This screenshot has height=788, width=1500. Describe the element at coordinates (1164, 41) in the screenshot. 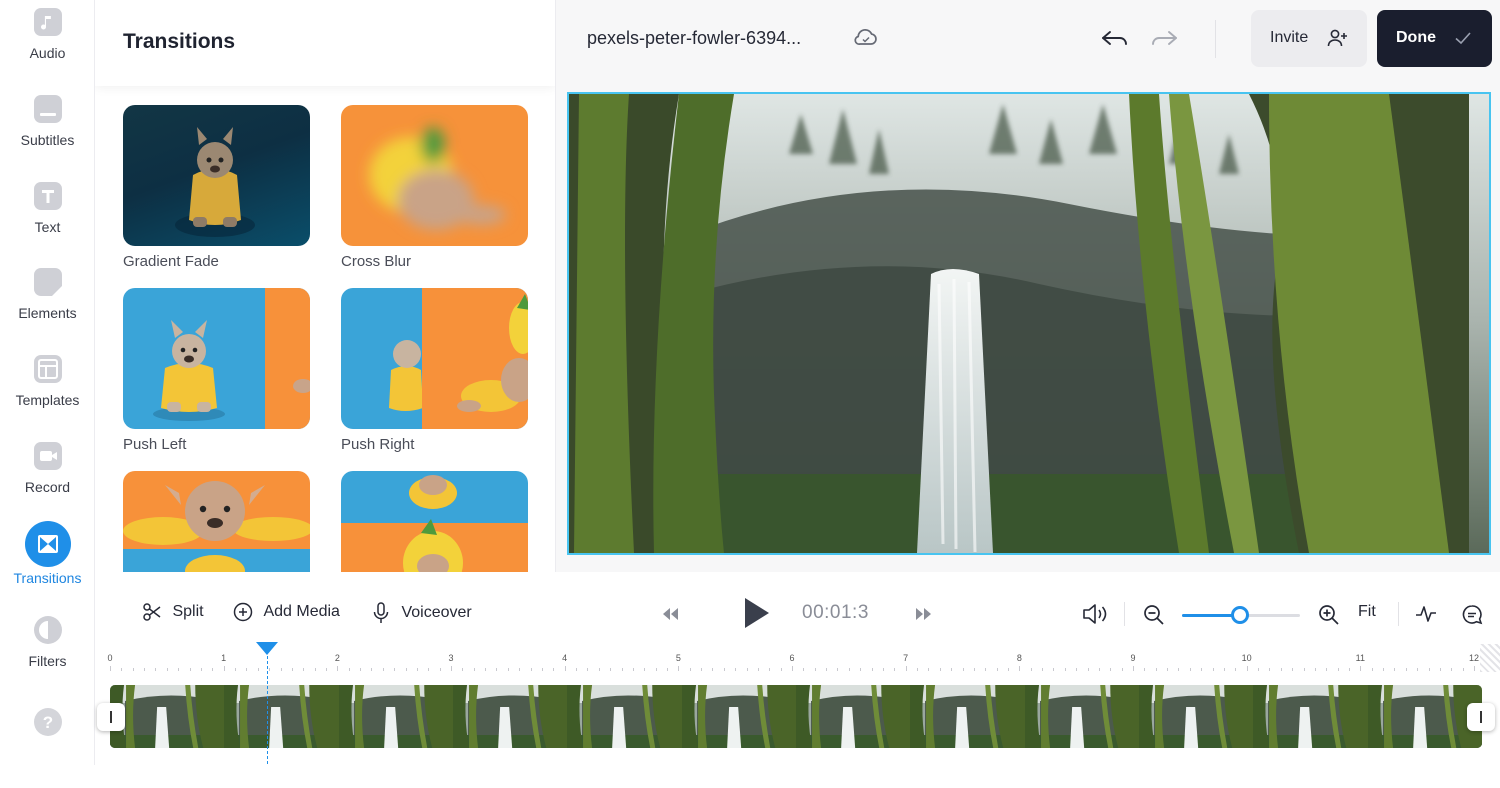

I see `redo-icon` at that location.